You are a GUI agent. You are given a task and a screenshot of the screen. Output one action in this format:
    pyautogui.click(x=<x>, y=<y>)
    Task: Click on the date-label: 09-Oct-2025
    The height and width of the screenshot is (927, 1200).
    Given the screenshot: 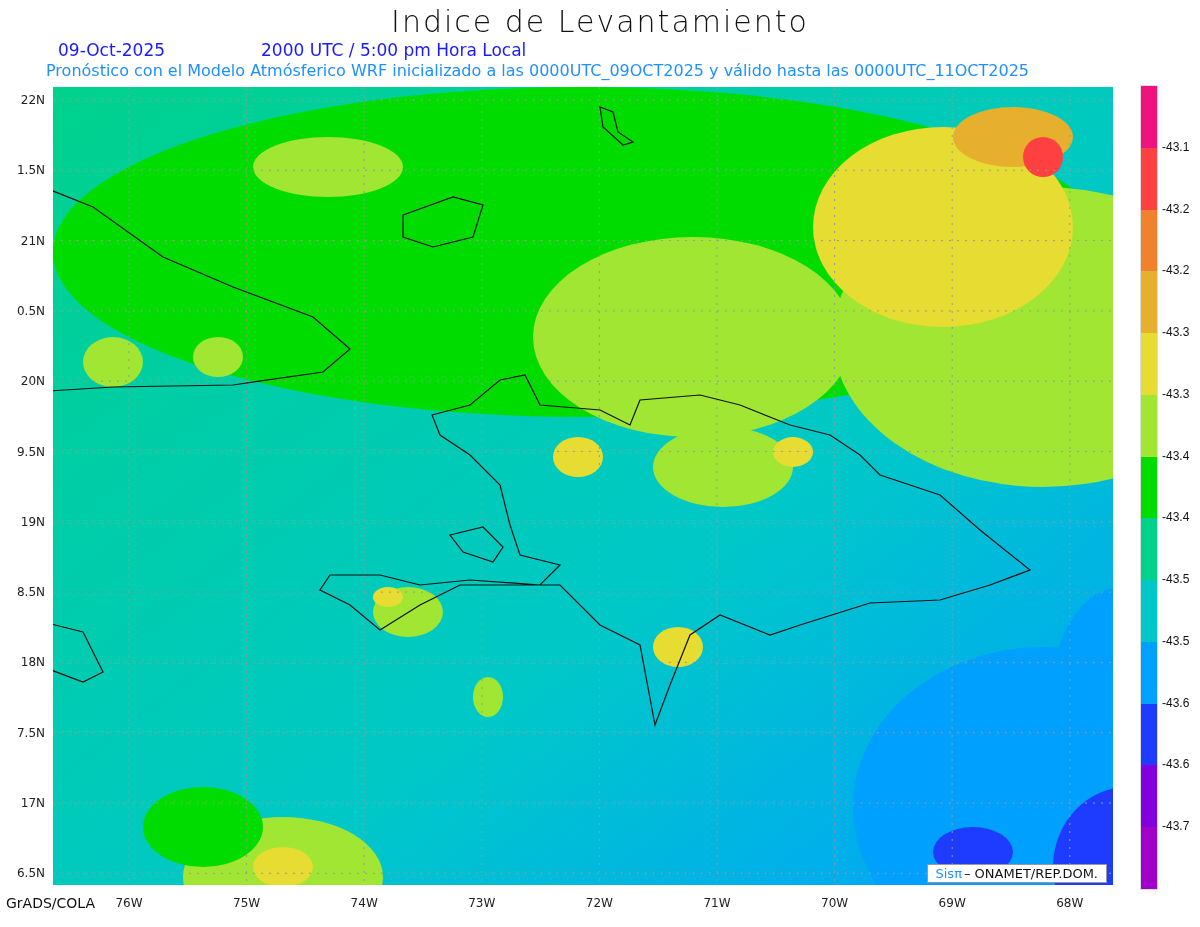 What is the action you would take?
    pyautogui.click(x=112, y=50)
    